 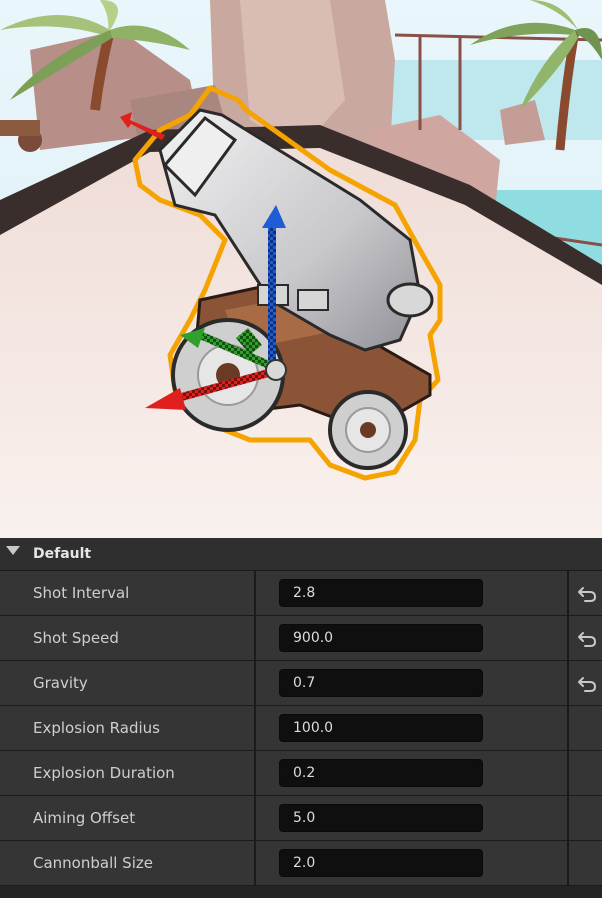 I want to click on property-row: Cannonball Size 2.0, so click(x=301, y=863).